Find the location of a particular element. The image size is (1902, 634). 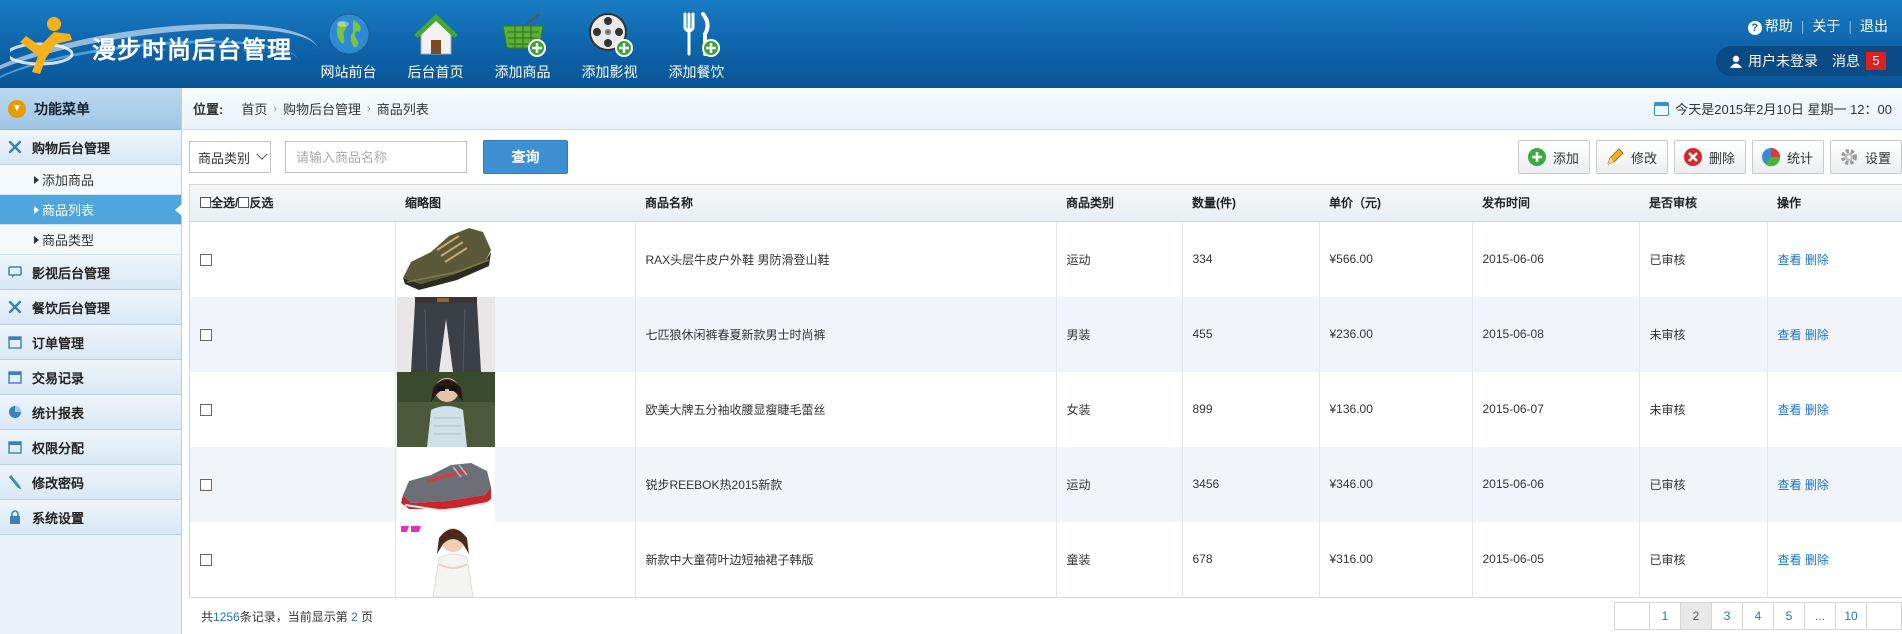

category-select: 商品类别 is located at coordinates (230, 157).